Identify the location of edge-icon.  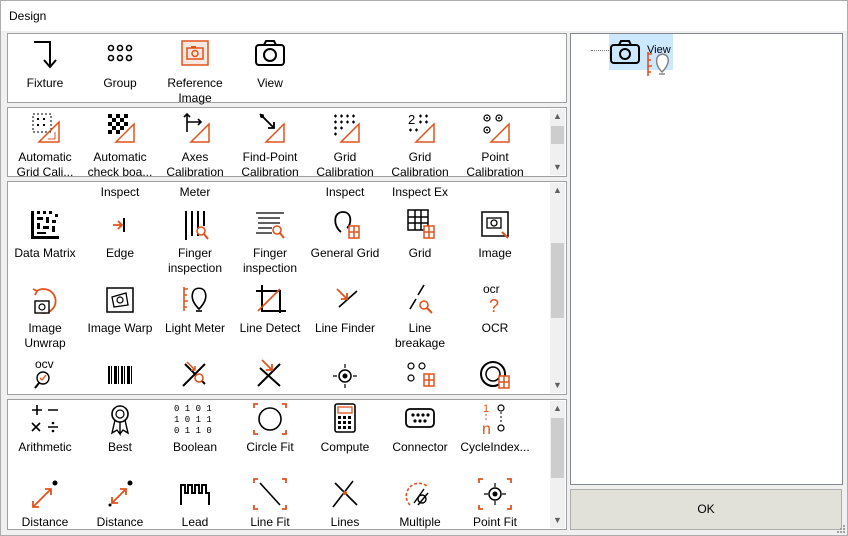
(120, 226).